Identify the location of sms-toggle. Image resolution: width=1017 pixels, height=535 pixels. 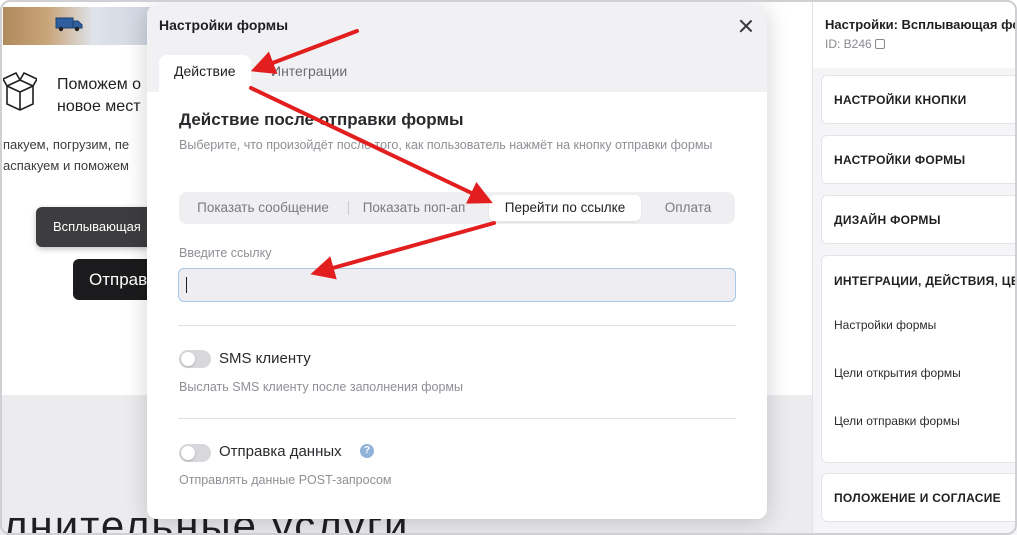
(195, 359).